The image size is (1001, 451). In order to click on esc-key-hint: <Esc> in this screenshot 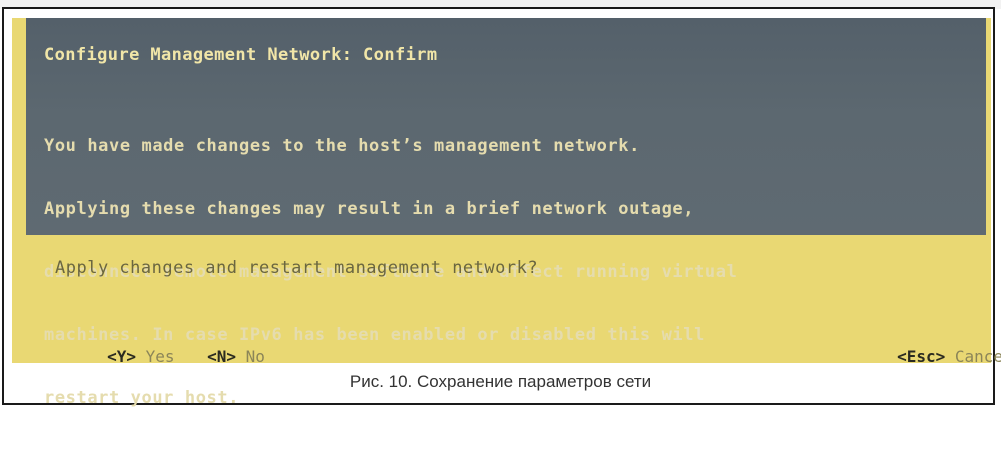, I will do `click(921, 356)`.